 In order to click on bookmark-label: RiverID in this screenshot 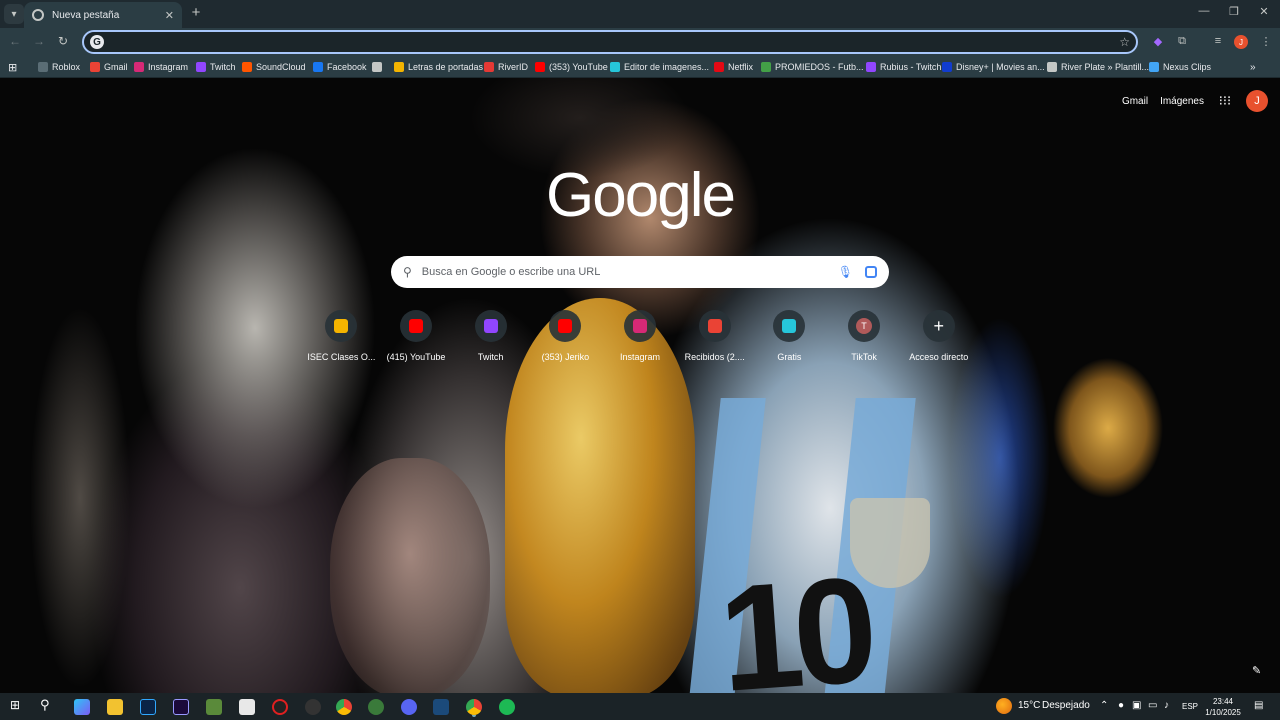, I will do `click(513, 67)`.